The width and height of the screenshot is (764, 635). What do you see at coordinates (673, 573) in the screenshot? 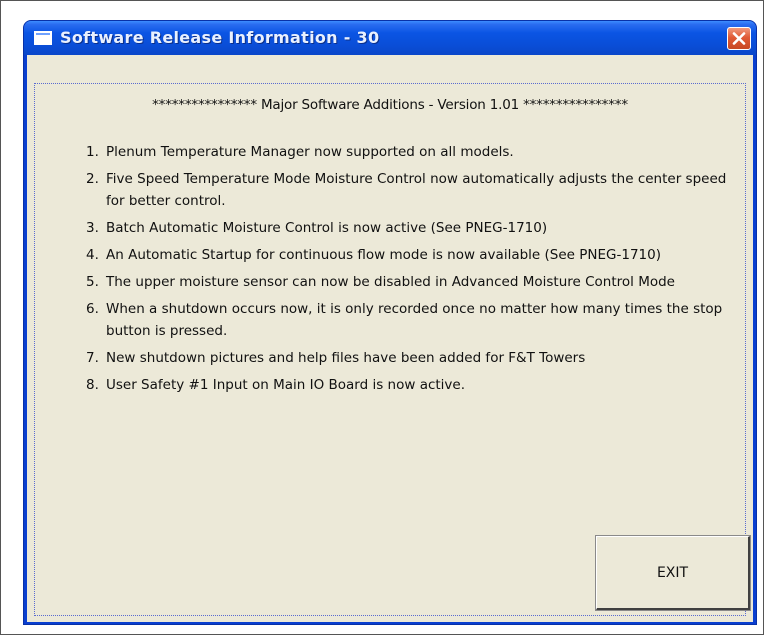
I see `exit-button: EXIT` at bounding box center [673, 573].